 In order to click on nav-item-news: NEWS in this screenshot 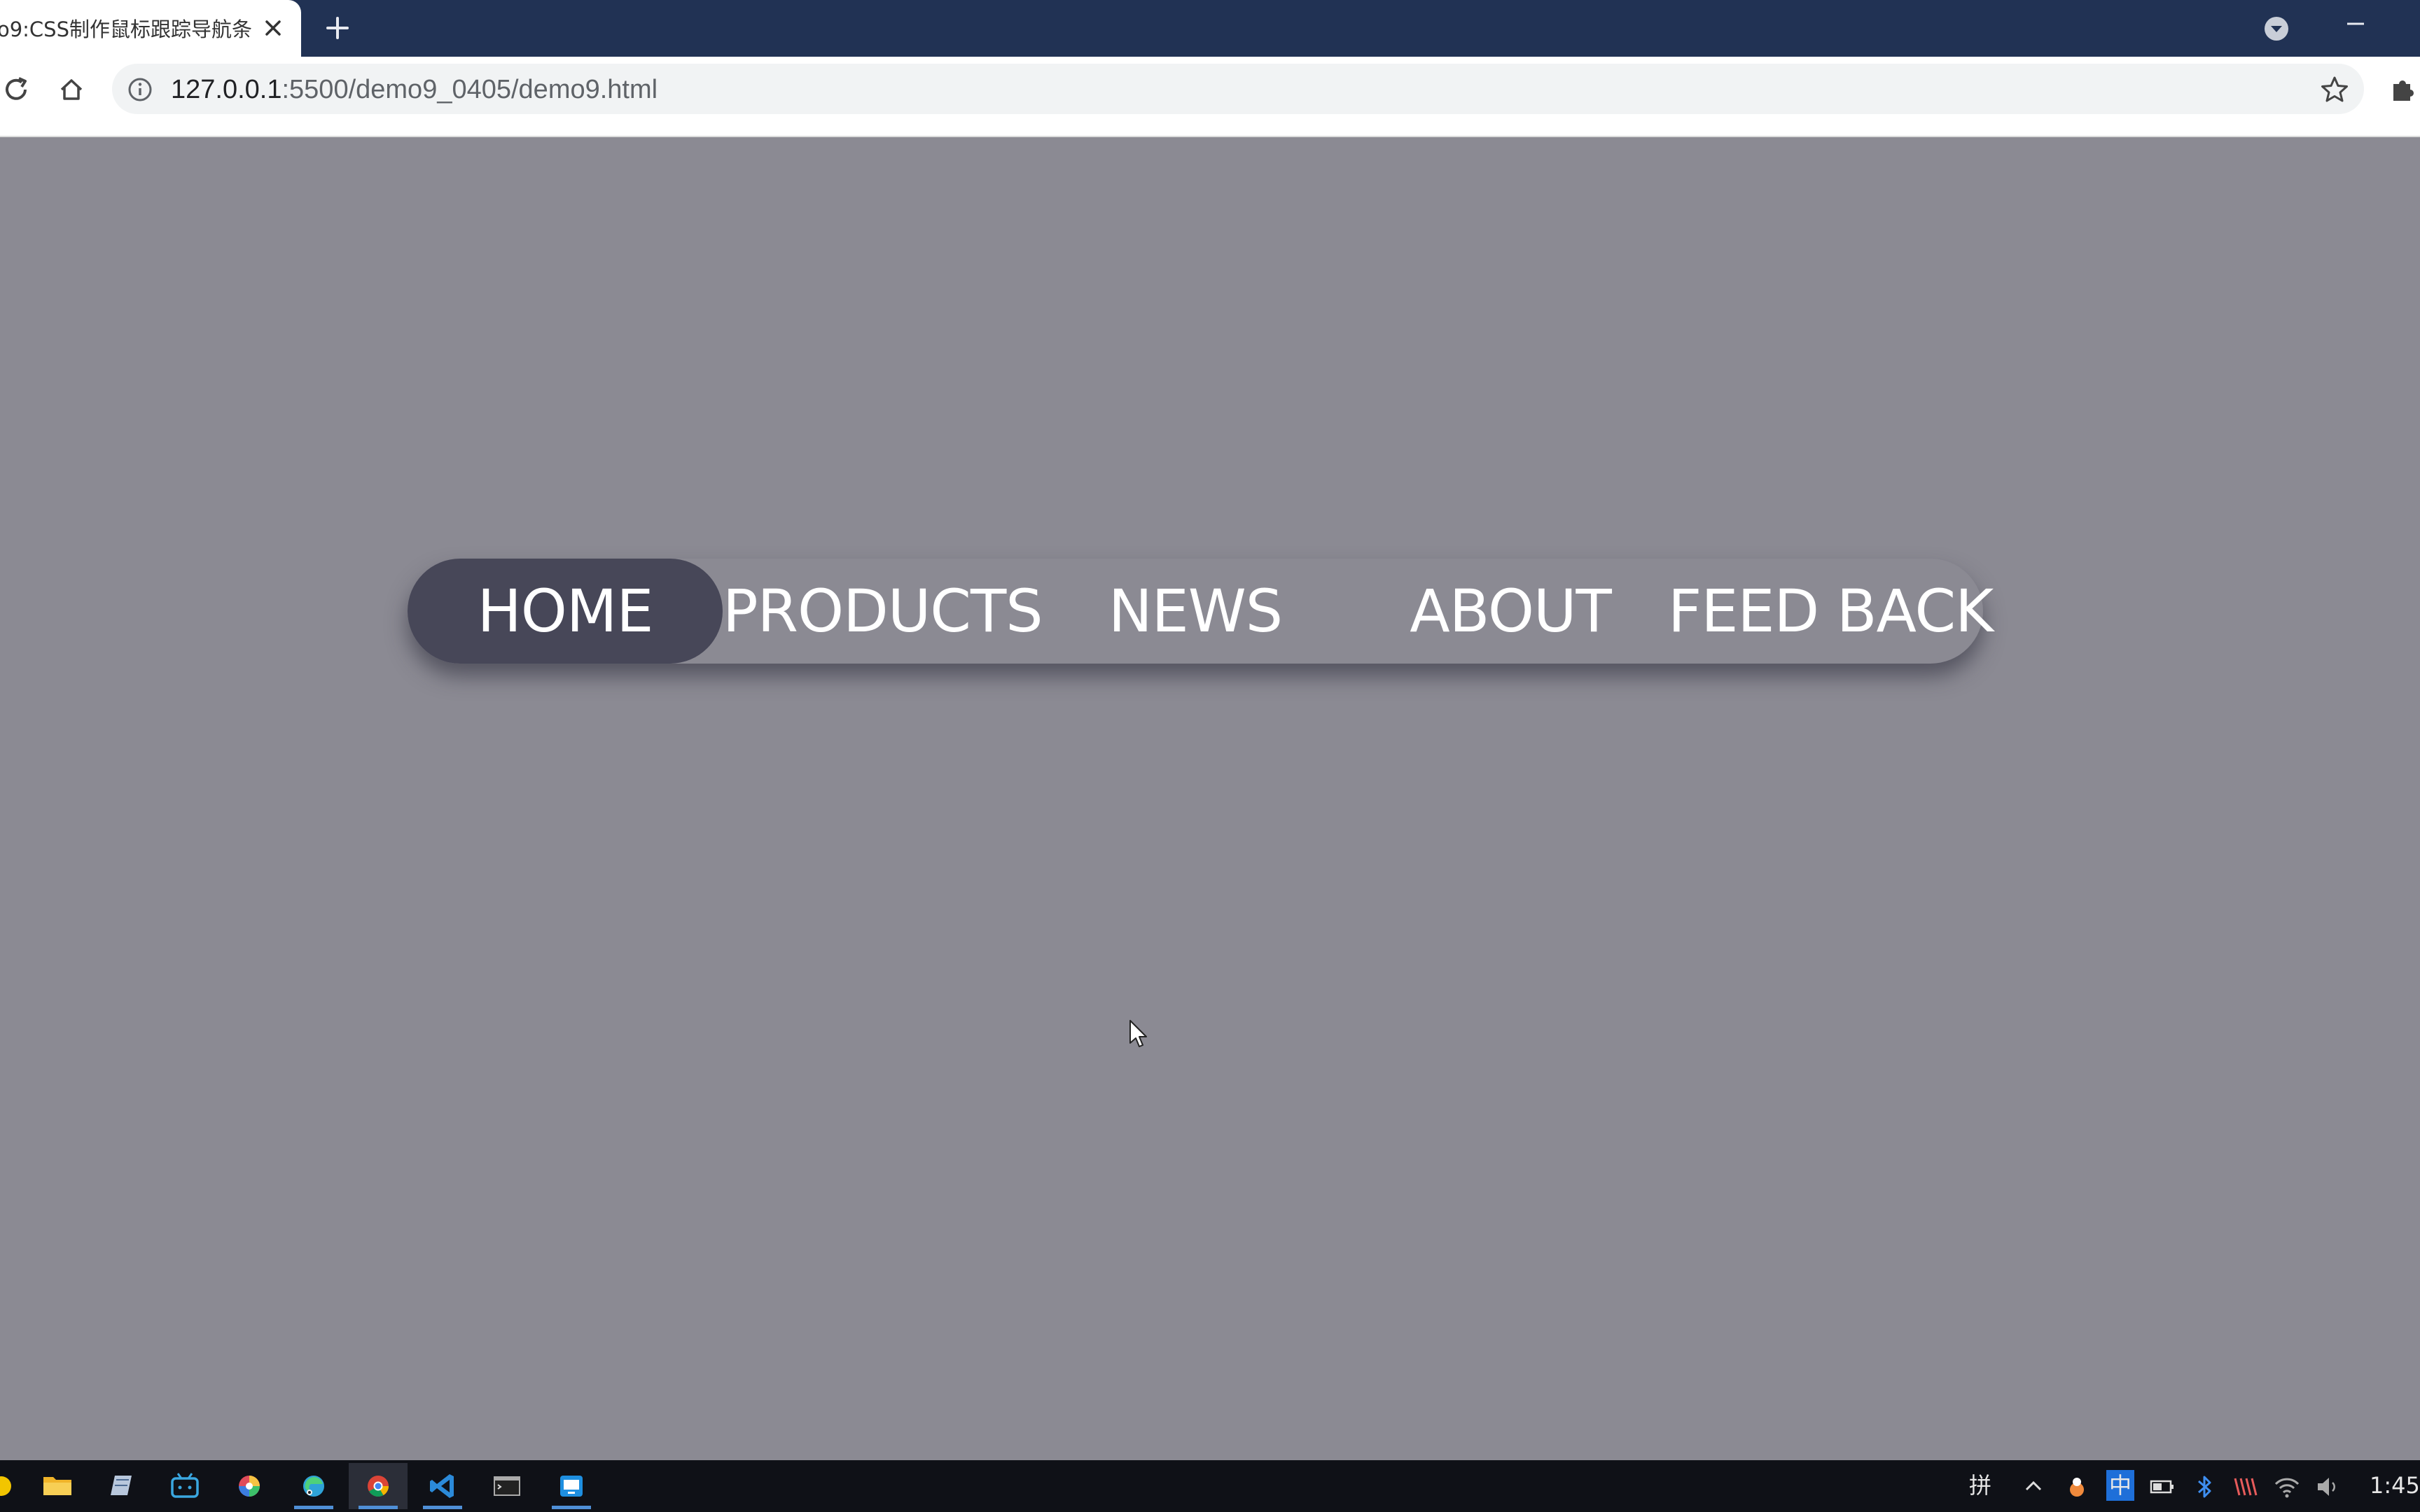, I will do `click(1195, 611)`.